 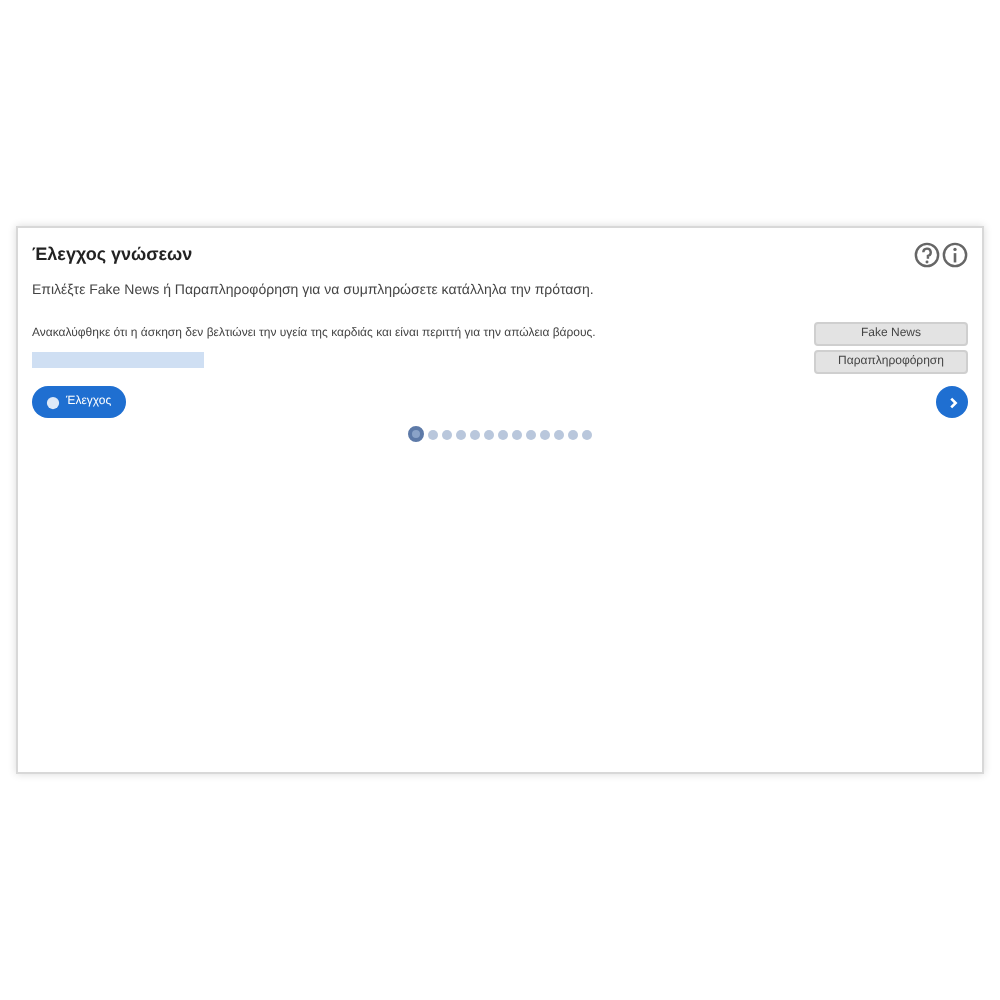 What do you see at coordinates (955, 255) in the screenshot?
I see `info-icon` at bounding box center [955, 255].